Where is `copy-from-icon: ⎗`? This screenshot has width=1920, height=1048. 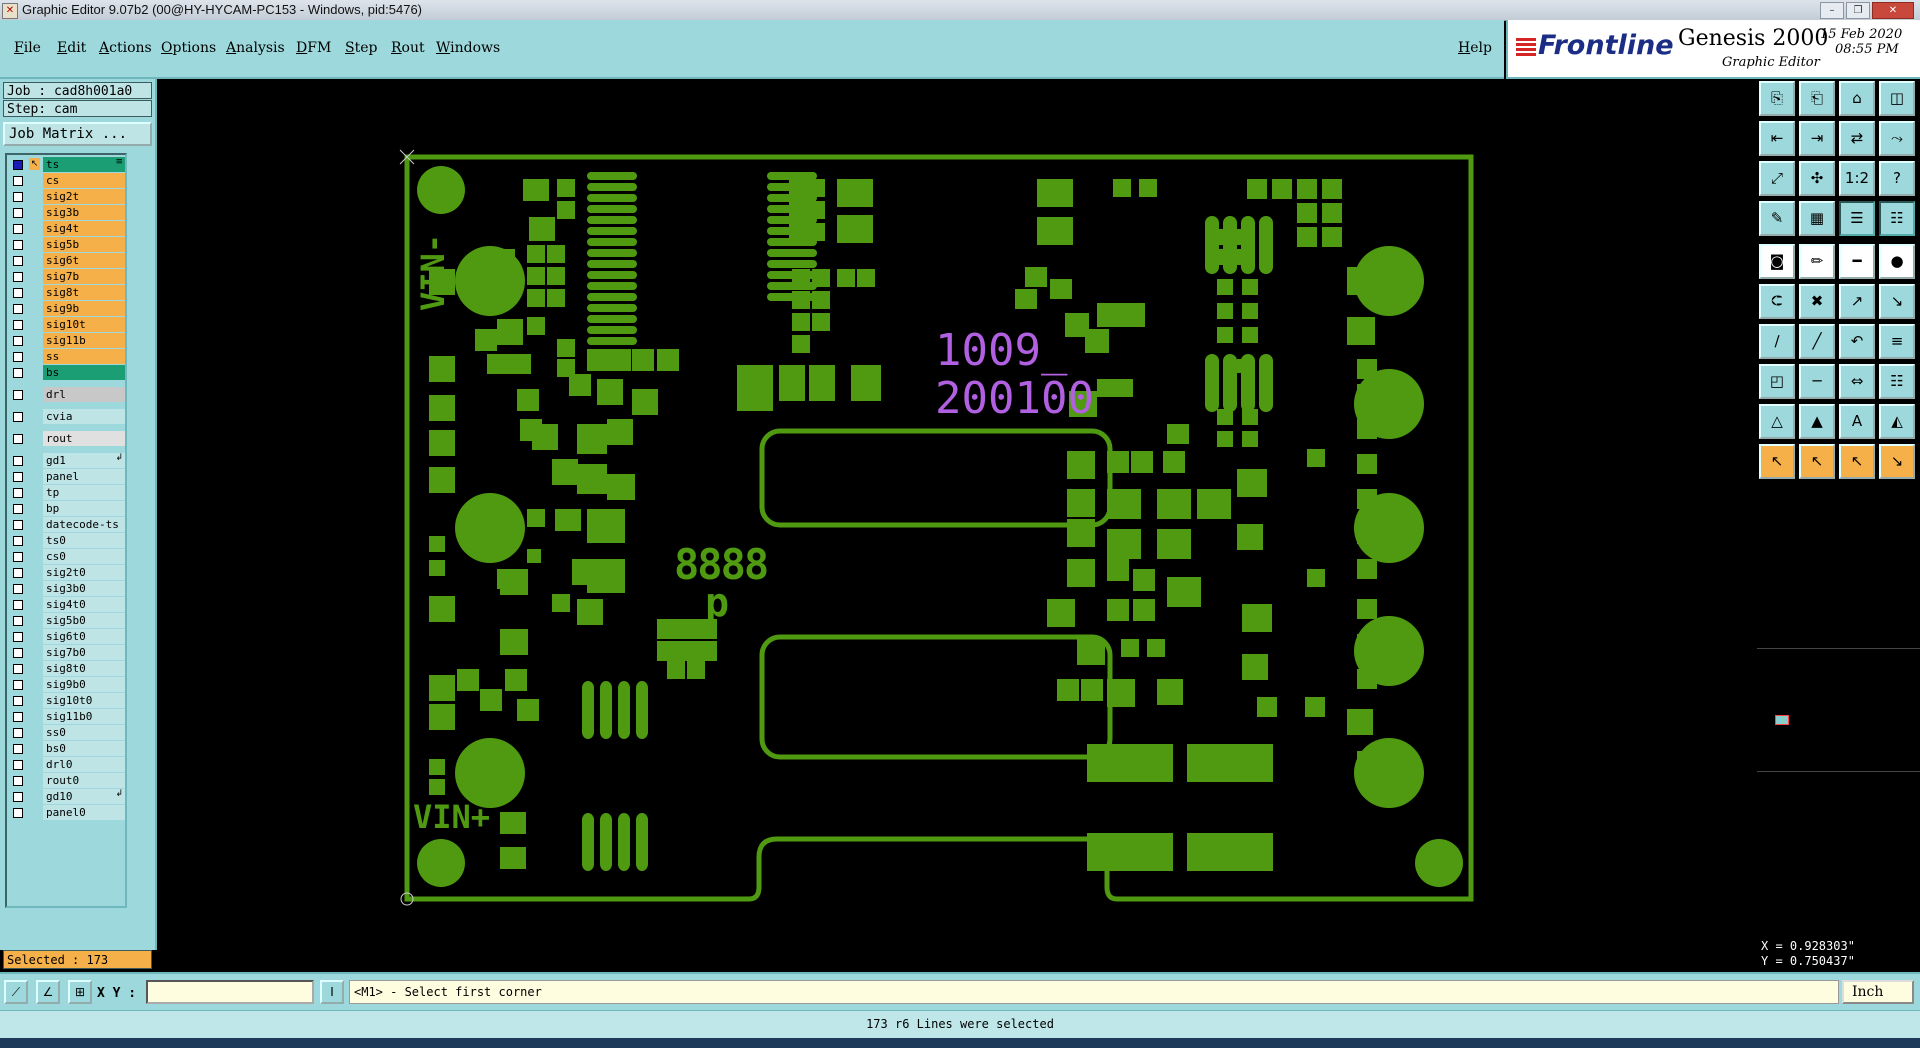
copy-from-icon: ⎗ is located at coordinates (1817, 98).